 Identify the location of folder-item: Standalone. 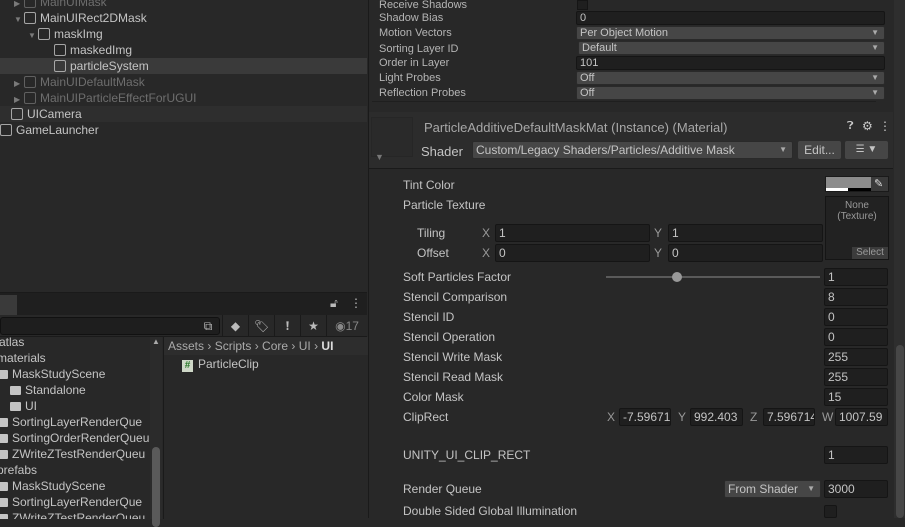
(48, 390).